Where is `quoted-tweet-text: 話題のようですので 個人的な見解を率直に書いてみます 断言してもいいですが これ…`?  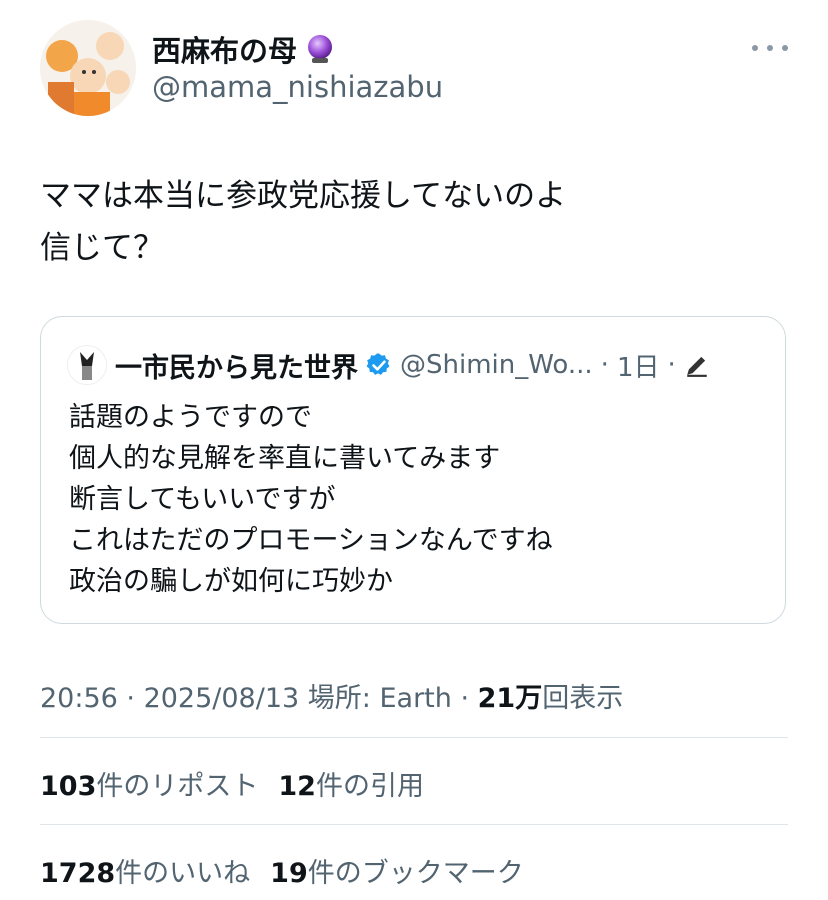
quoted-tweet-text: 話題のようですので 個人的な見解を率直に書いてみます 断言してもいいですが これ… is located at coordinates (311, 499).